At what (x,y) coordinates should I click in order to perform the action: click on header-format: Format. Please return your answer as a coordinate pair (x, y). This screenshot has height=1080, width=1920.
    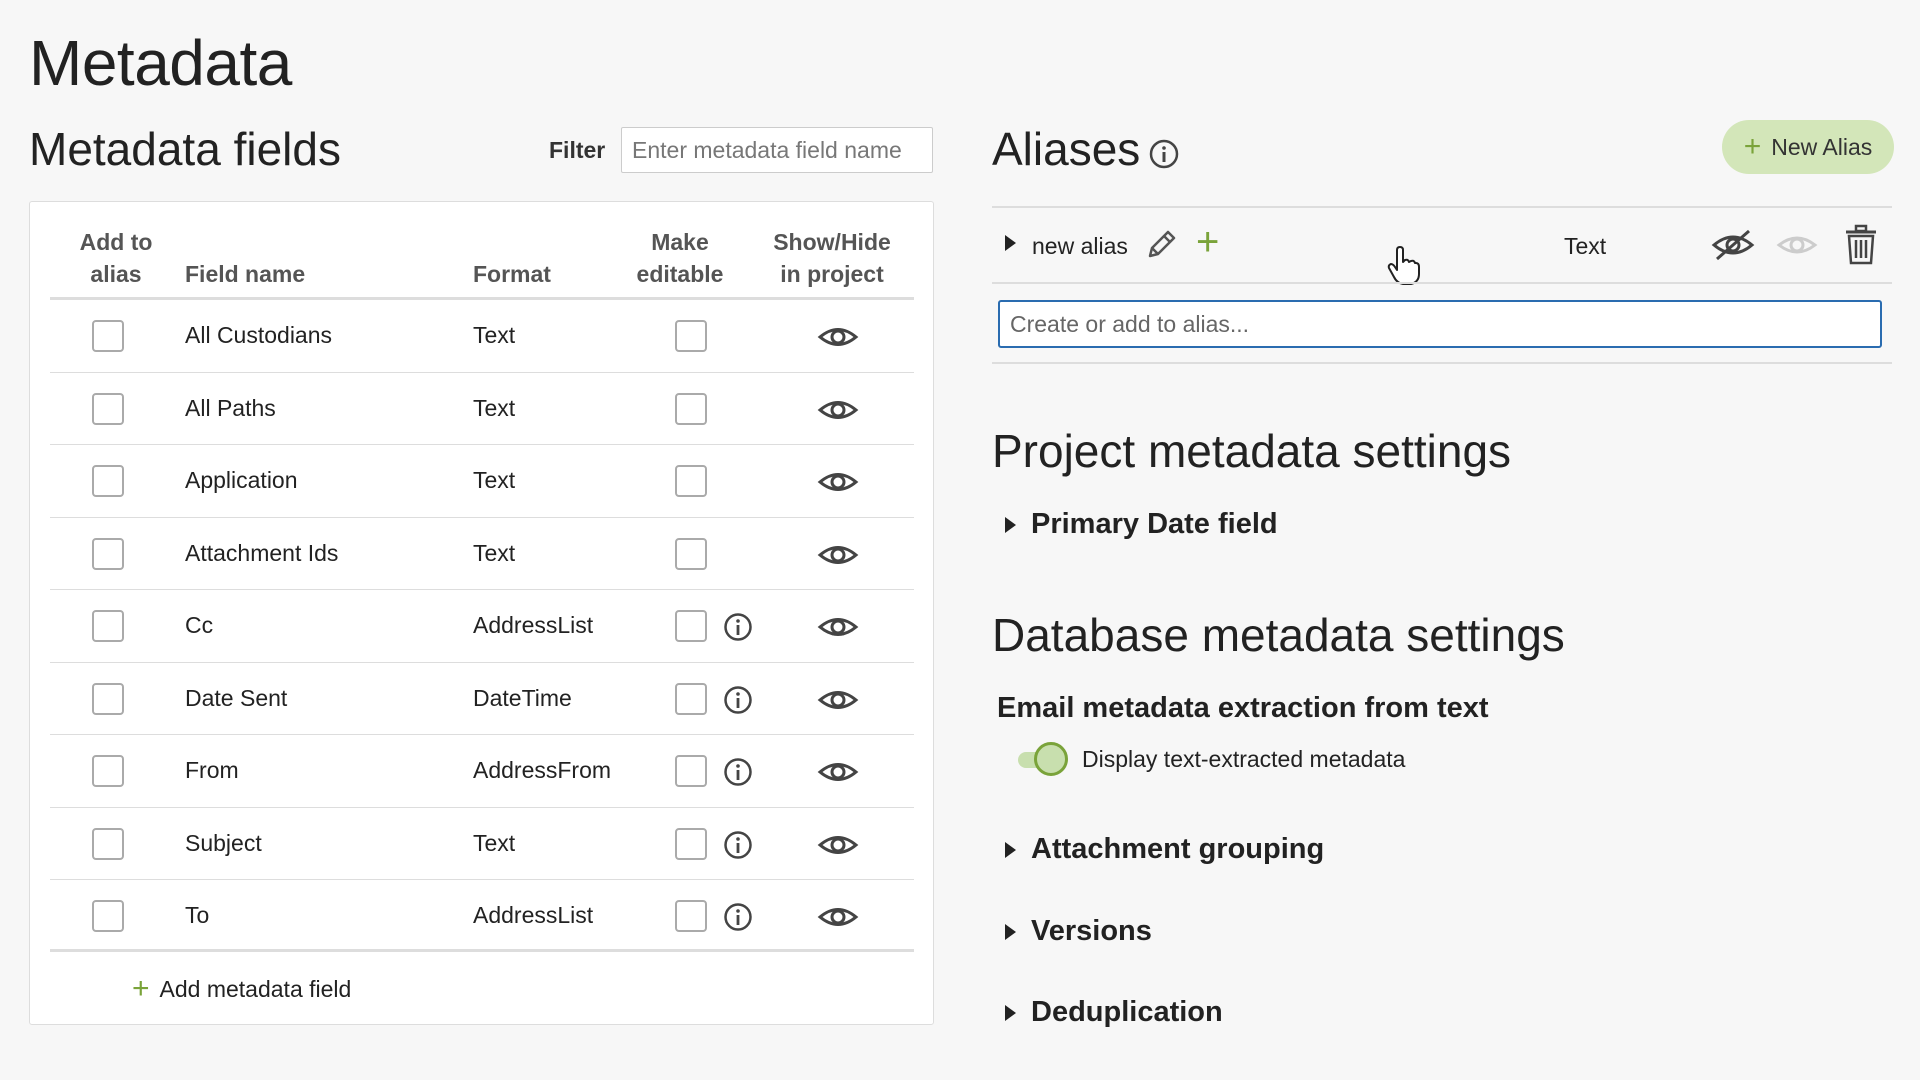
    Looking at the image, I should click on (512, 274).